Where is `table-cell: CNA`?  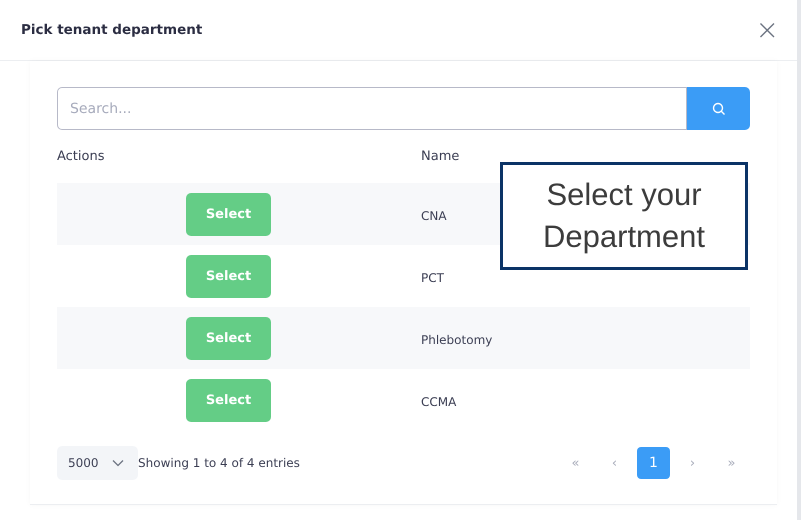
table-cell: CNA is located at coordinates (434, 215).